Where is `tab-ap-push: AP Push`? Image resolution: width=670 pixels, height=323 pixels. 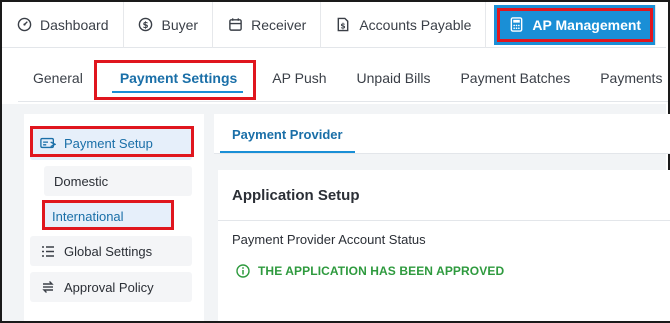 tab-ap-push: AP Push is located at coordinates (299, 78).